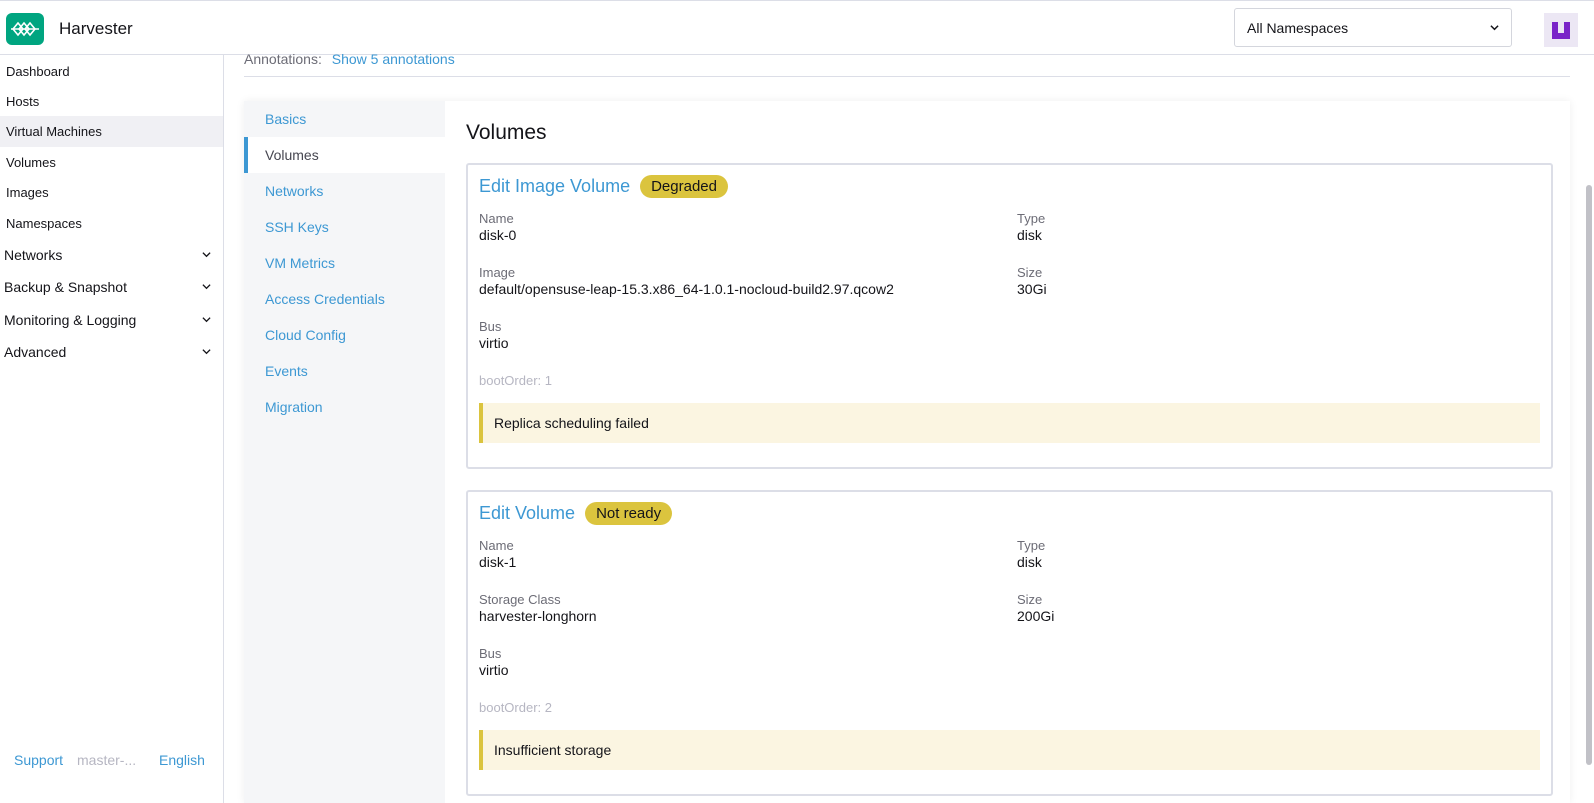 Image resolution: width=1594 pixels, height=803 pixels. Describe the element at coordinates (182, 760) in the screenshot. I see `language-link: English` at that location.